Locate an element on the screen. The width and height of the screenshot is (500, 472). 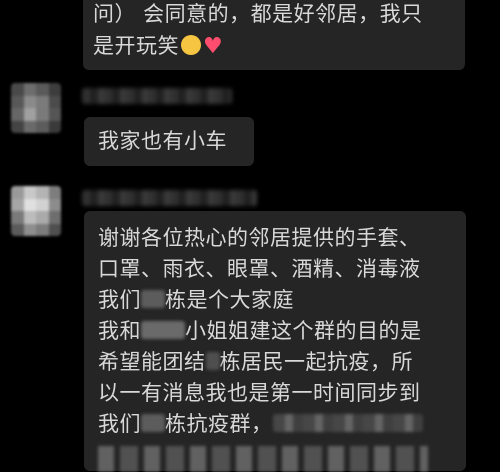
message-text-line: 谢谢各位热心的邻居提供的手套、 is located at coordinates (259, 238).